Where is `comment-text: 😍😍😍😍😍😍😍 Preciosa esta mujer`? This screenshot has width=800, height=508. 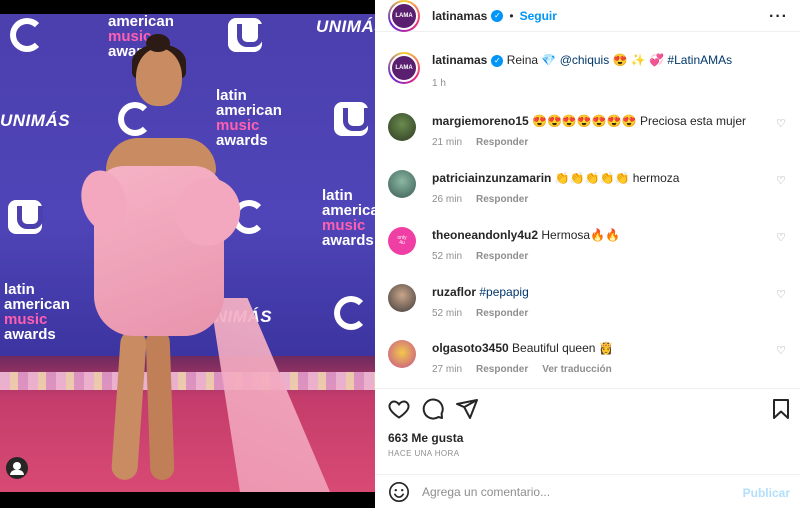
comment-text: 😍😍😍😍😍😍😍 Preciosa esta mujer is located at coordinates (639, 121).